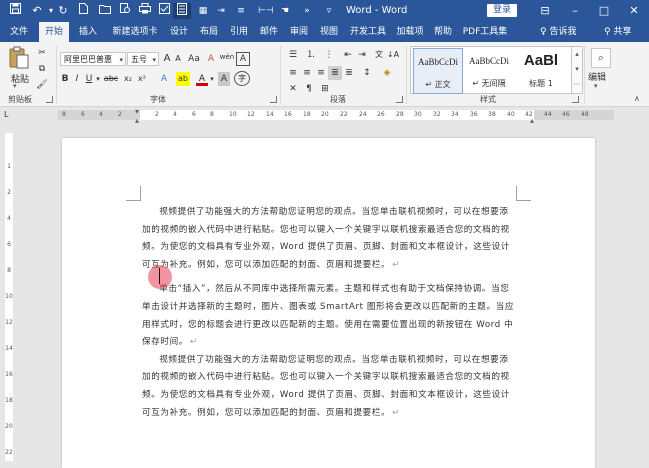 This screenshot has width=649, height=468. I want to click on distributed-icon: ≣, so click(349, 73).